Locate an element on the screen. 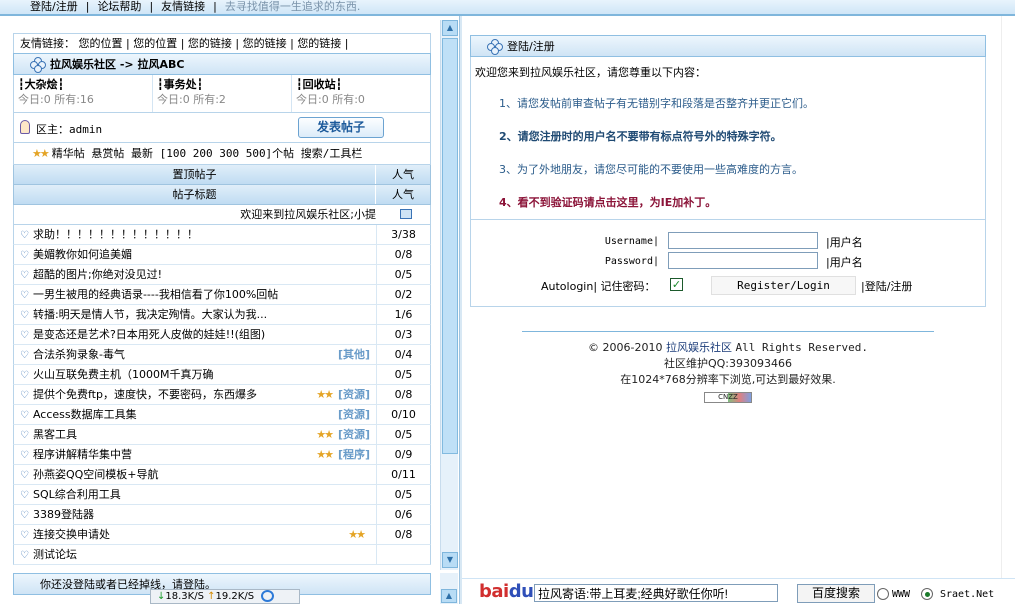  thread-popularity: 0/8 is located at coordinates (403, 254).